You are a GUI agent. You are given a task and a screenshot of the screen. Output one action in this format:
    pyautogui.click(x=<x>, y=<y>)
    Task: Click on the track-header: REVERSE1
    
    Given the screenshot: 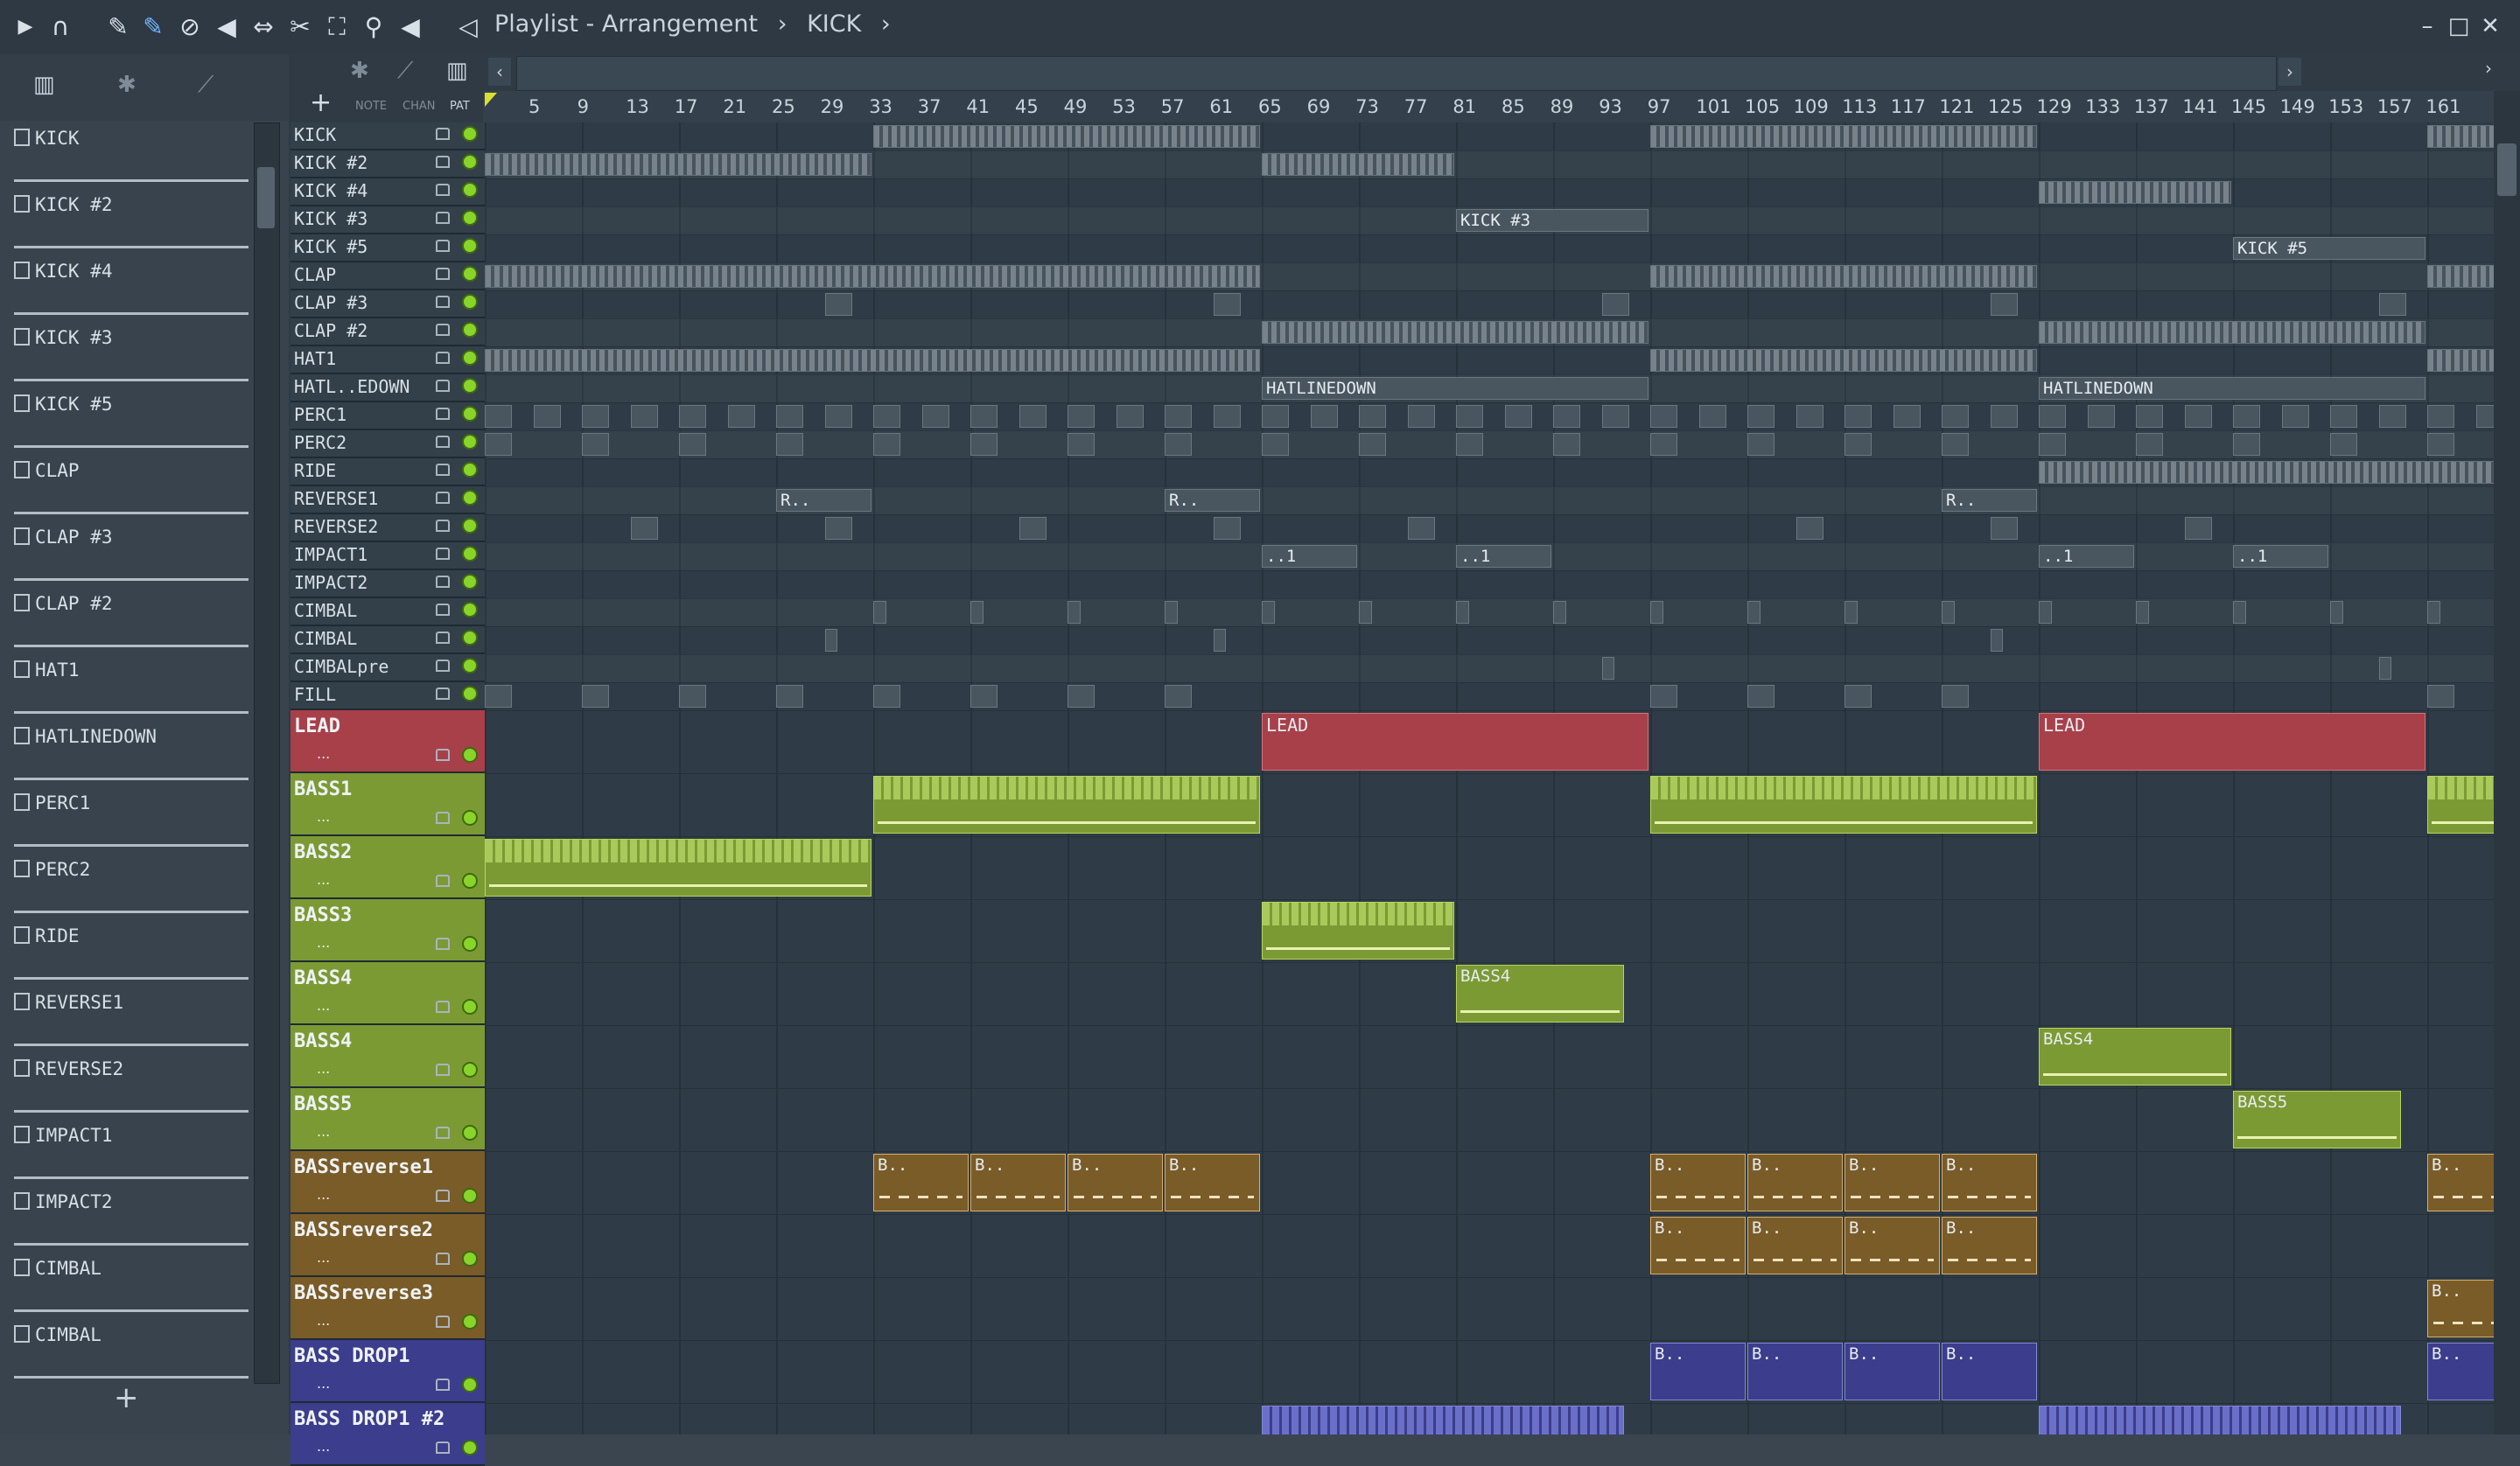 What is the action you would take?
    pyautogui.click(x=387, y=500)
    